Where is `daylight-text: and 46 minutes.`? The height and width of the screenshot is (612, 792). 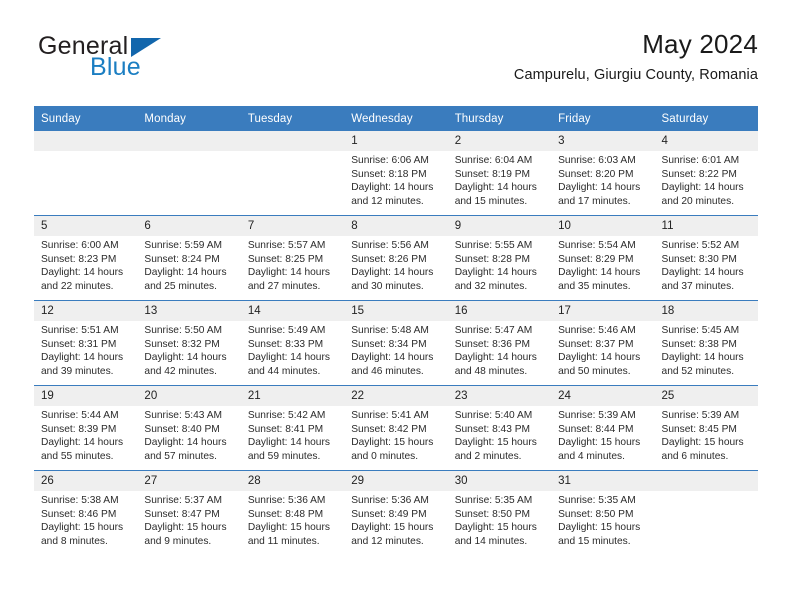 daylight-text: and 46 minutes. is located at coordinates (387, 371).